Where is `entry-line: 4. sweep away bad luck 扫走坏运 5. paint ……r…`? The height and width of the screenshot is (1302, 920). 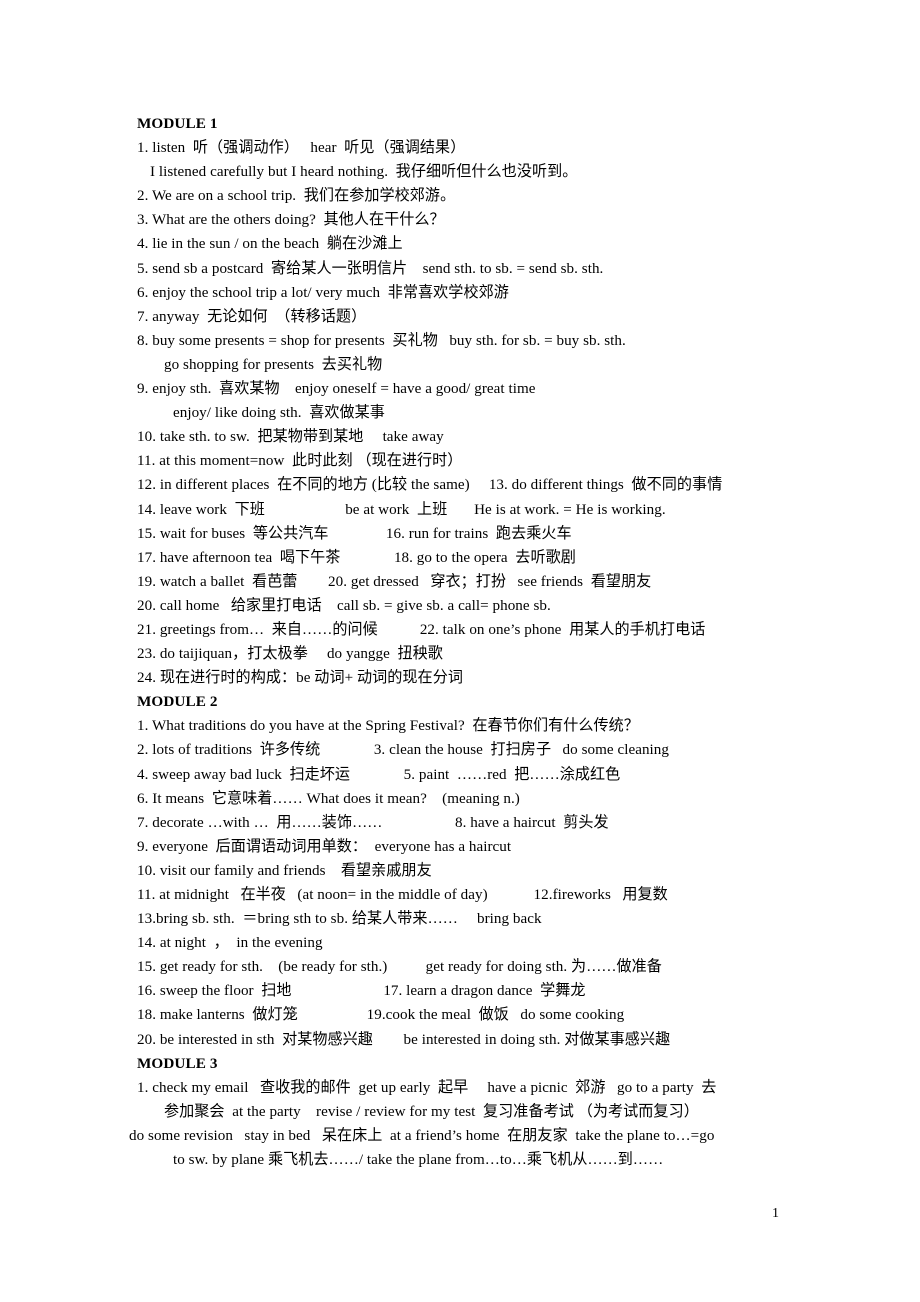 entry-line: 4. sweep away bad luck 扫走坏运 5. paint ……r… is located at coordinates (379, 774).